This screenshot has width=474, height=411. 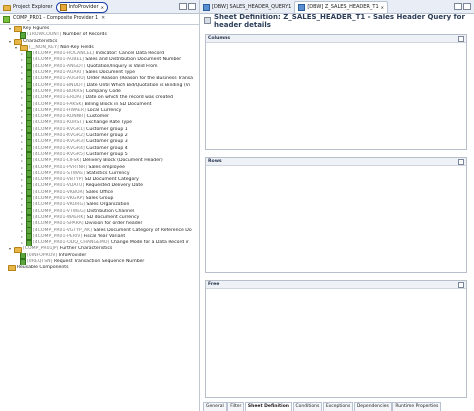 I want to click on node-label: Change Mode for a Data Record ir, so click(x=149, y=243).